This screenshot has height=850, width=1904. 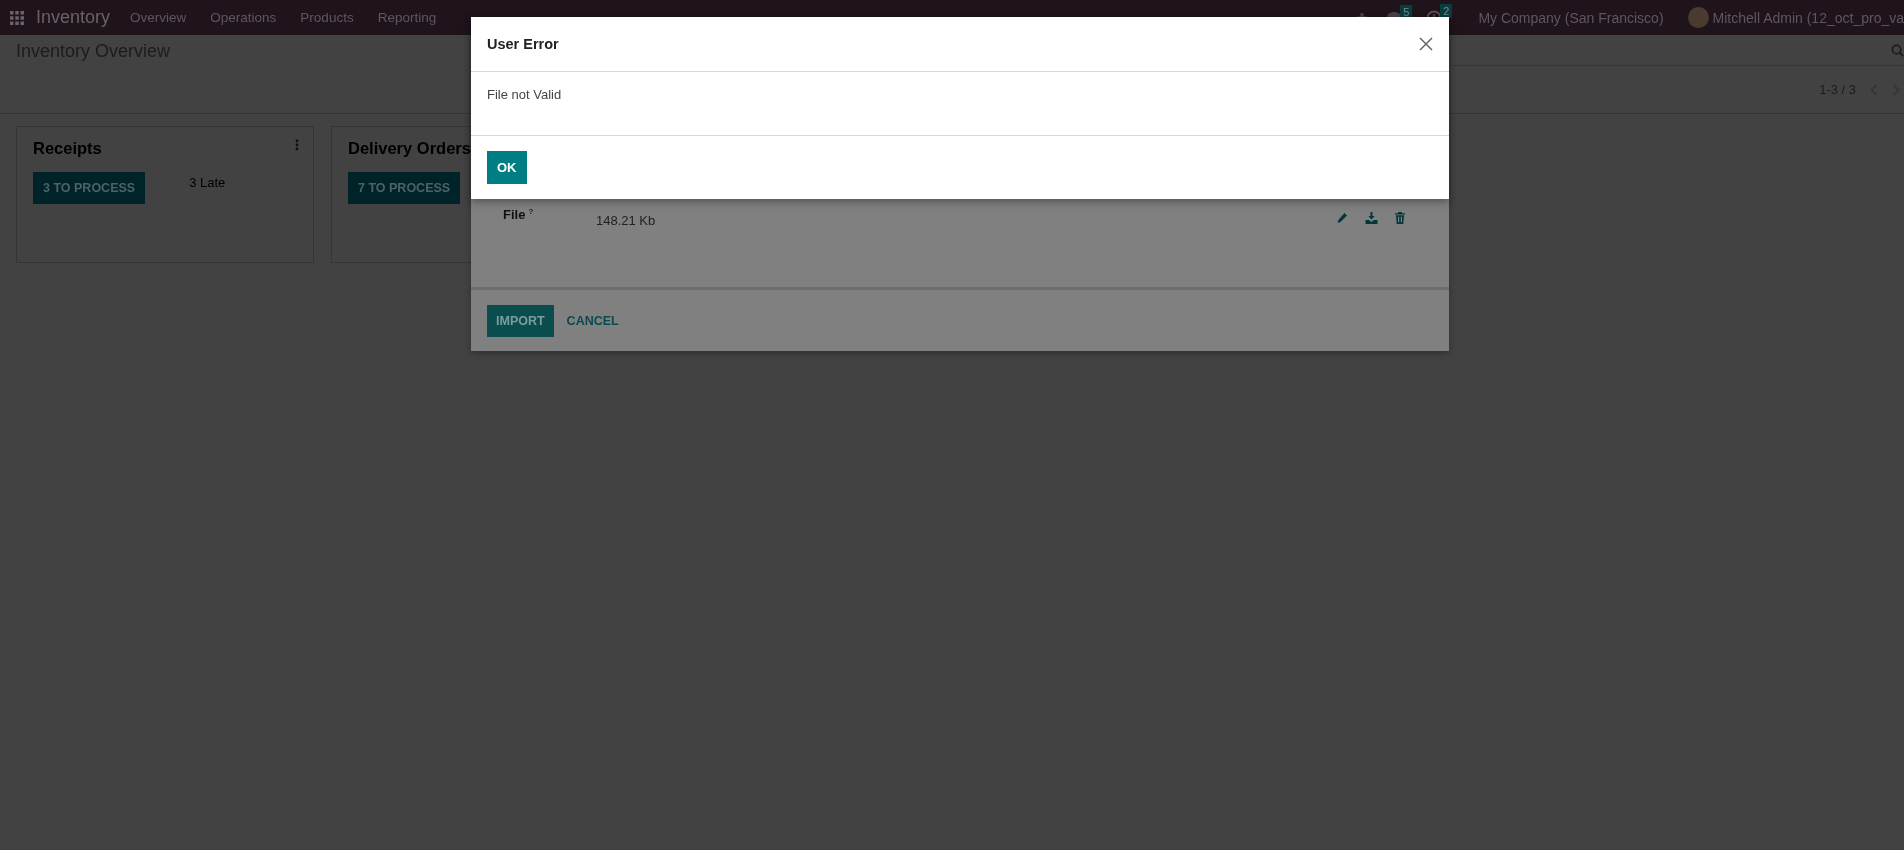 What do you see at coordinates (297, 145) in the screenshot?
I see `kebab-menu-icon` at bounding box center [297, 145].